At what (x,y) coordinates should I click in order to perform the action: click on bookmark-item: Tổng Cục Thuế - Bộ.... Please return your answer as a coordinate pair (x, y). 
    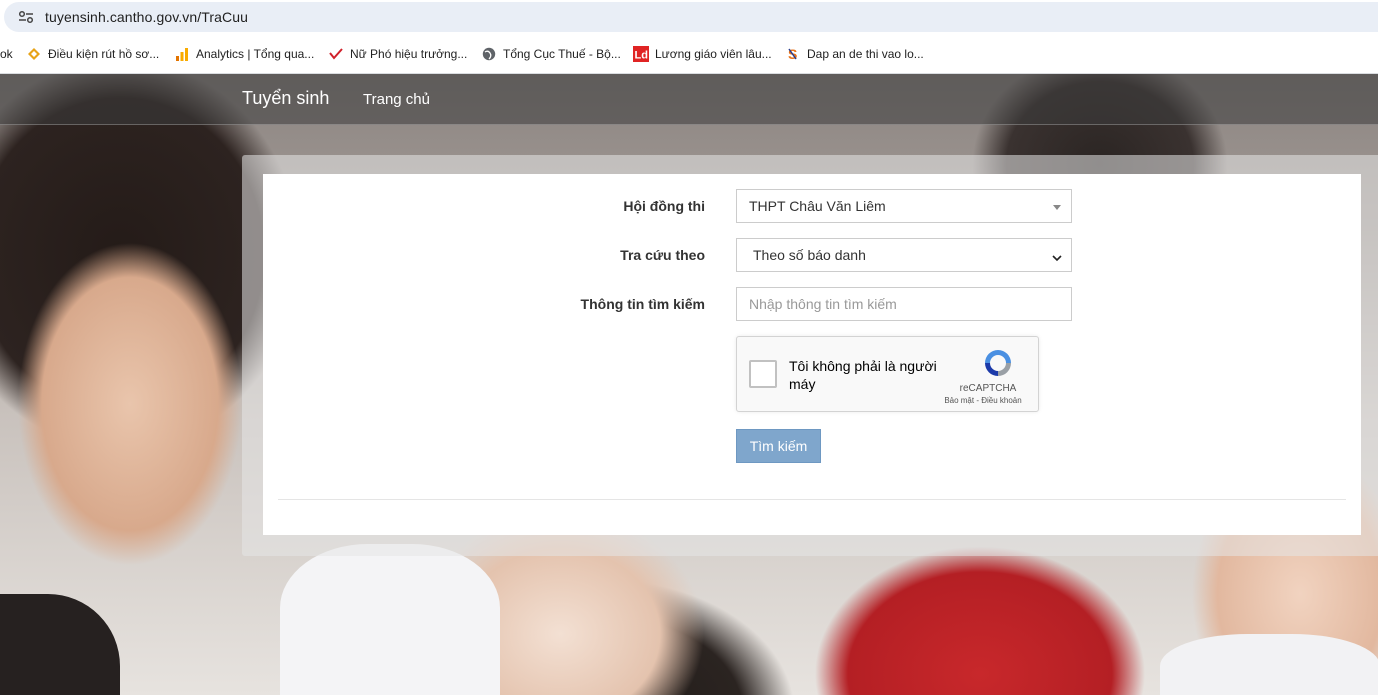
    Looking at the image, I should click on (551, 54).